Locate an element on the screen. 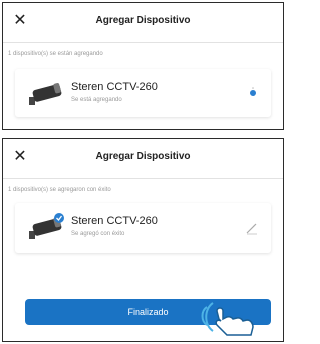 The height and width of the screenshot is (344, 320). device-card: Steren CCTV-260 Se agregó con éxito is located at coordinates (143, 228).